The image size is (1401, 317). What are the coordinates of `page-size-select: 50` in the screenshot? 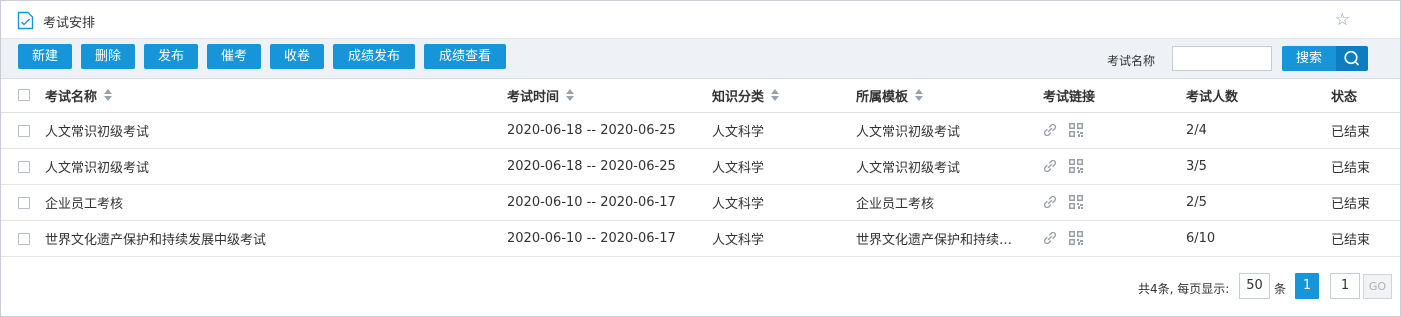 It's located at (1254, 286).